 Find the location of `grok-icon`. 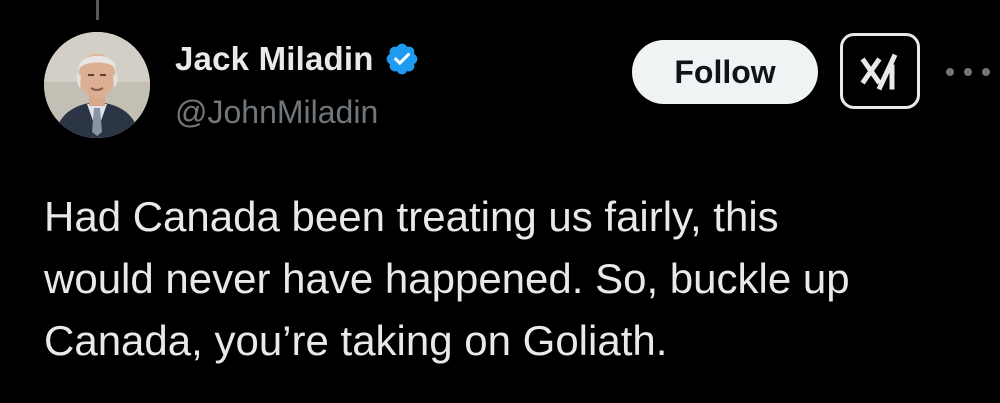

grok-icon is located at coordinates (879, 72).